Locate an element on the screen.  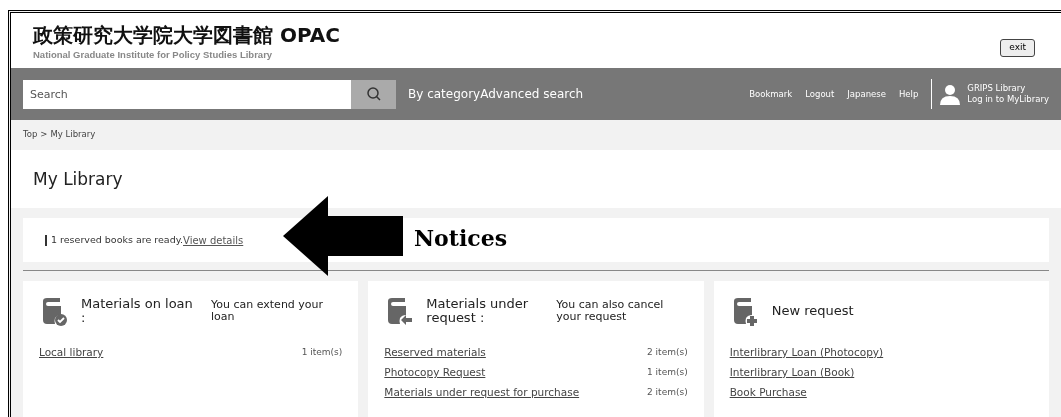
card-link: Reserved materials is located at coordinates (435, 353).